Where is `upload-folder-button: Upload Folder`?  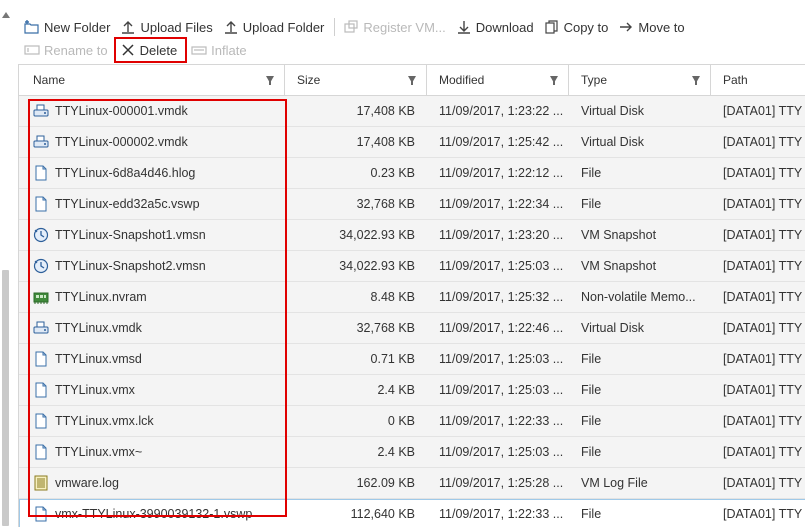
upload-folder-button: Upload Folder is located at coordinates (275, 27).